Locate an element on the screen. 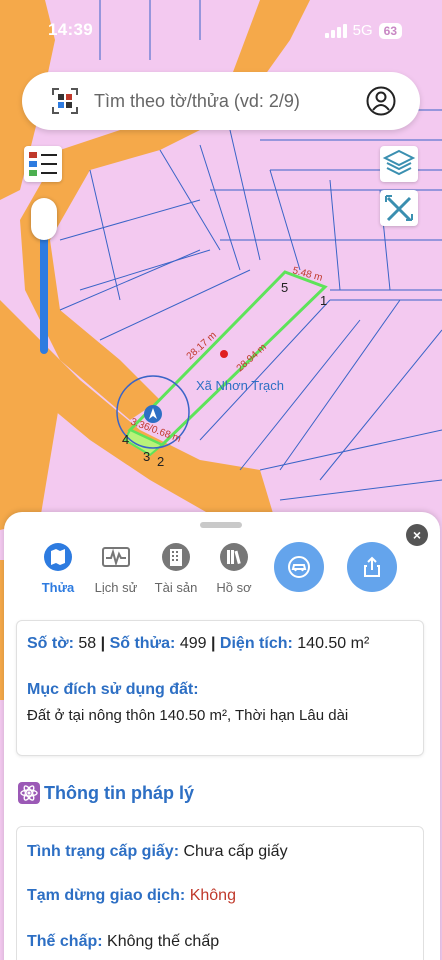  building-icon is located at coordinates (176, 557).